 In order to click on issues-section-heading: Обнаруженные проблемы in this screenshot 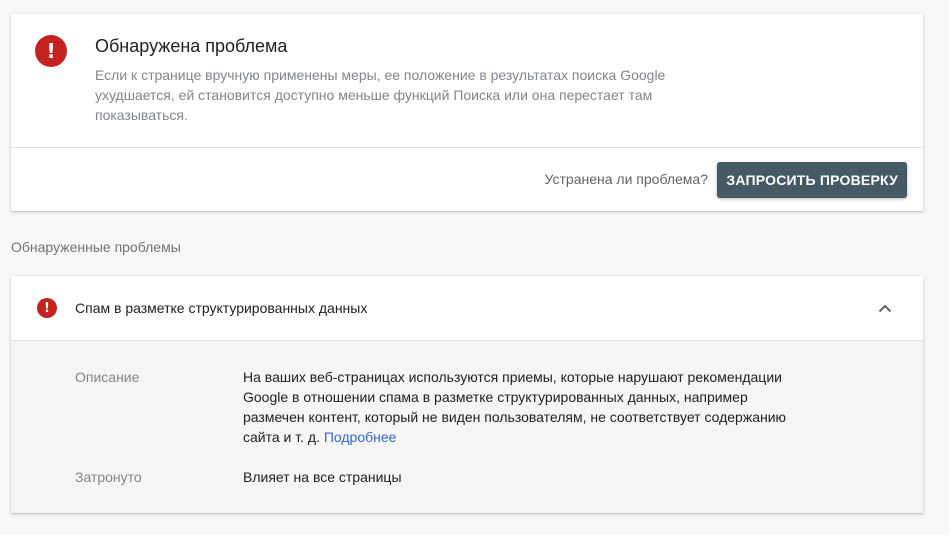, I will do `click(96, 247)`.